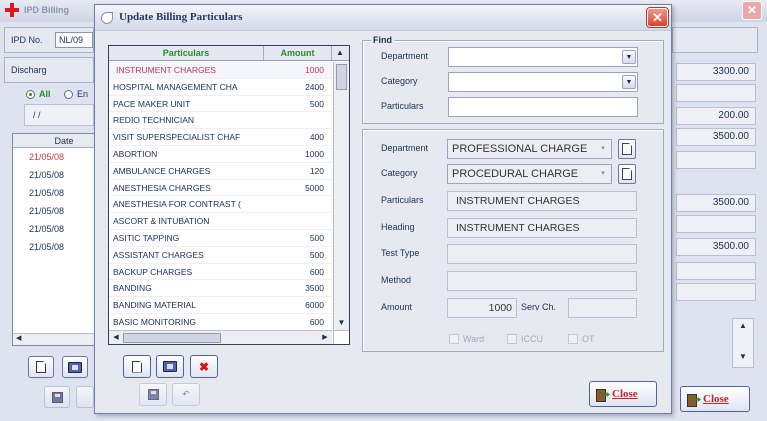  What do you see at coordinates (186, 53) in the screenshot?
I see `col-particulars-header: Particulars` at bounding box center [186, 53].